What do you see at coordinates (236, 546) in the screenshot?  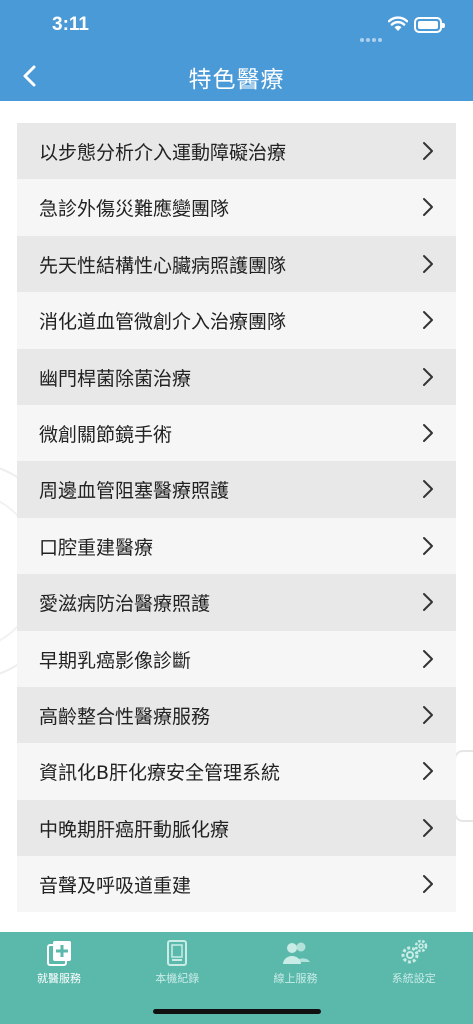 I see `list-item: 口腔重建醫療` at bounding box center [236, 546].